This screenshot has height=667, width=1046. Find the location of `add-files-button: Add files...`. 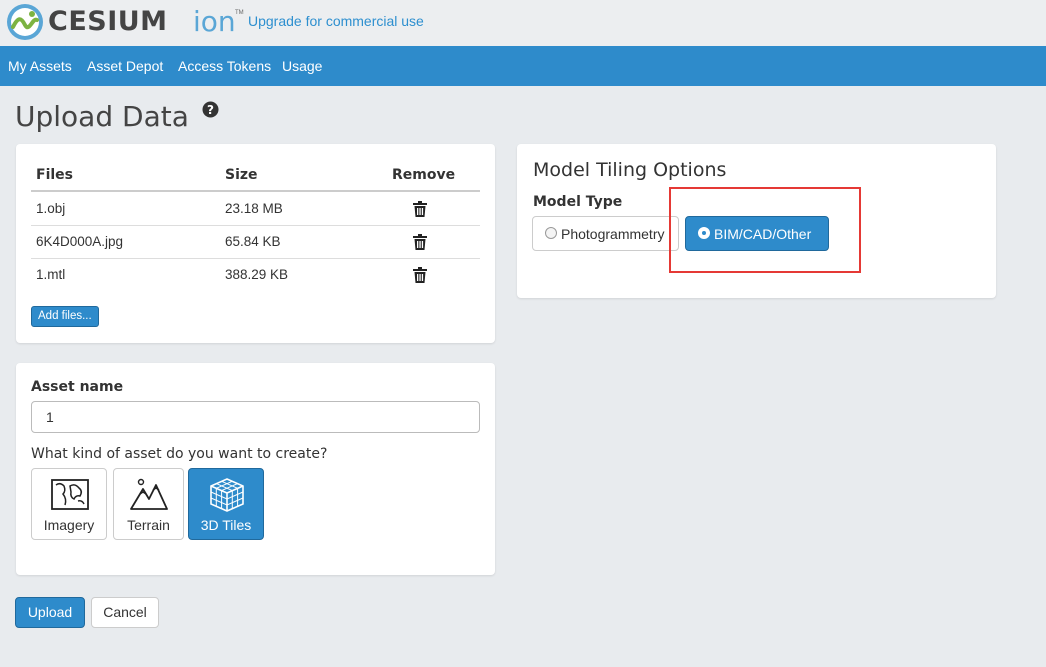

add-files-button: Add files... is located at coordinates (65, 316).